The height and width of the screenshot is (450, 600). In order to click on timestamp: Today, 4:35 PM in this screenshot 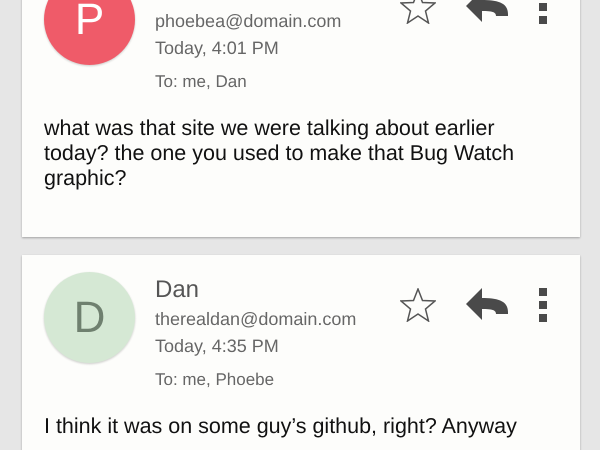, I will do `click(217, 346)`.